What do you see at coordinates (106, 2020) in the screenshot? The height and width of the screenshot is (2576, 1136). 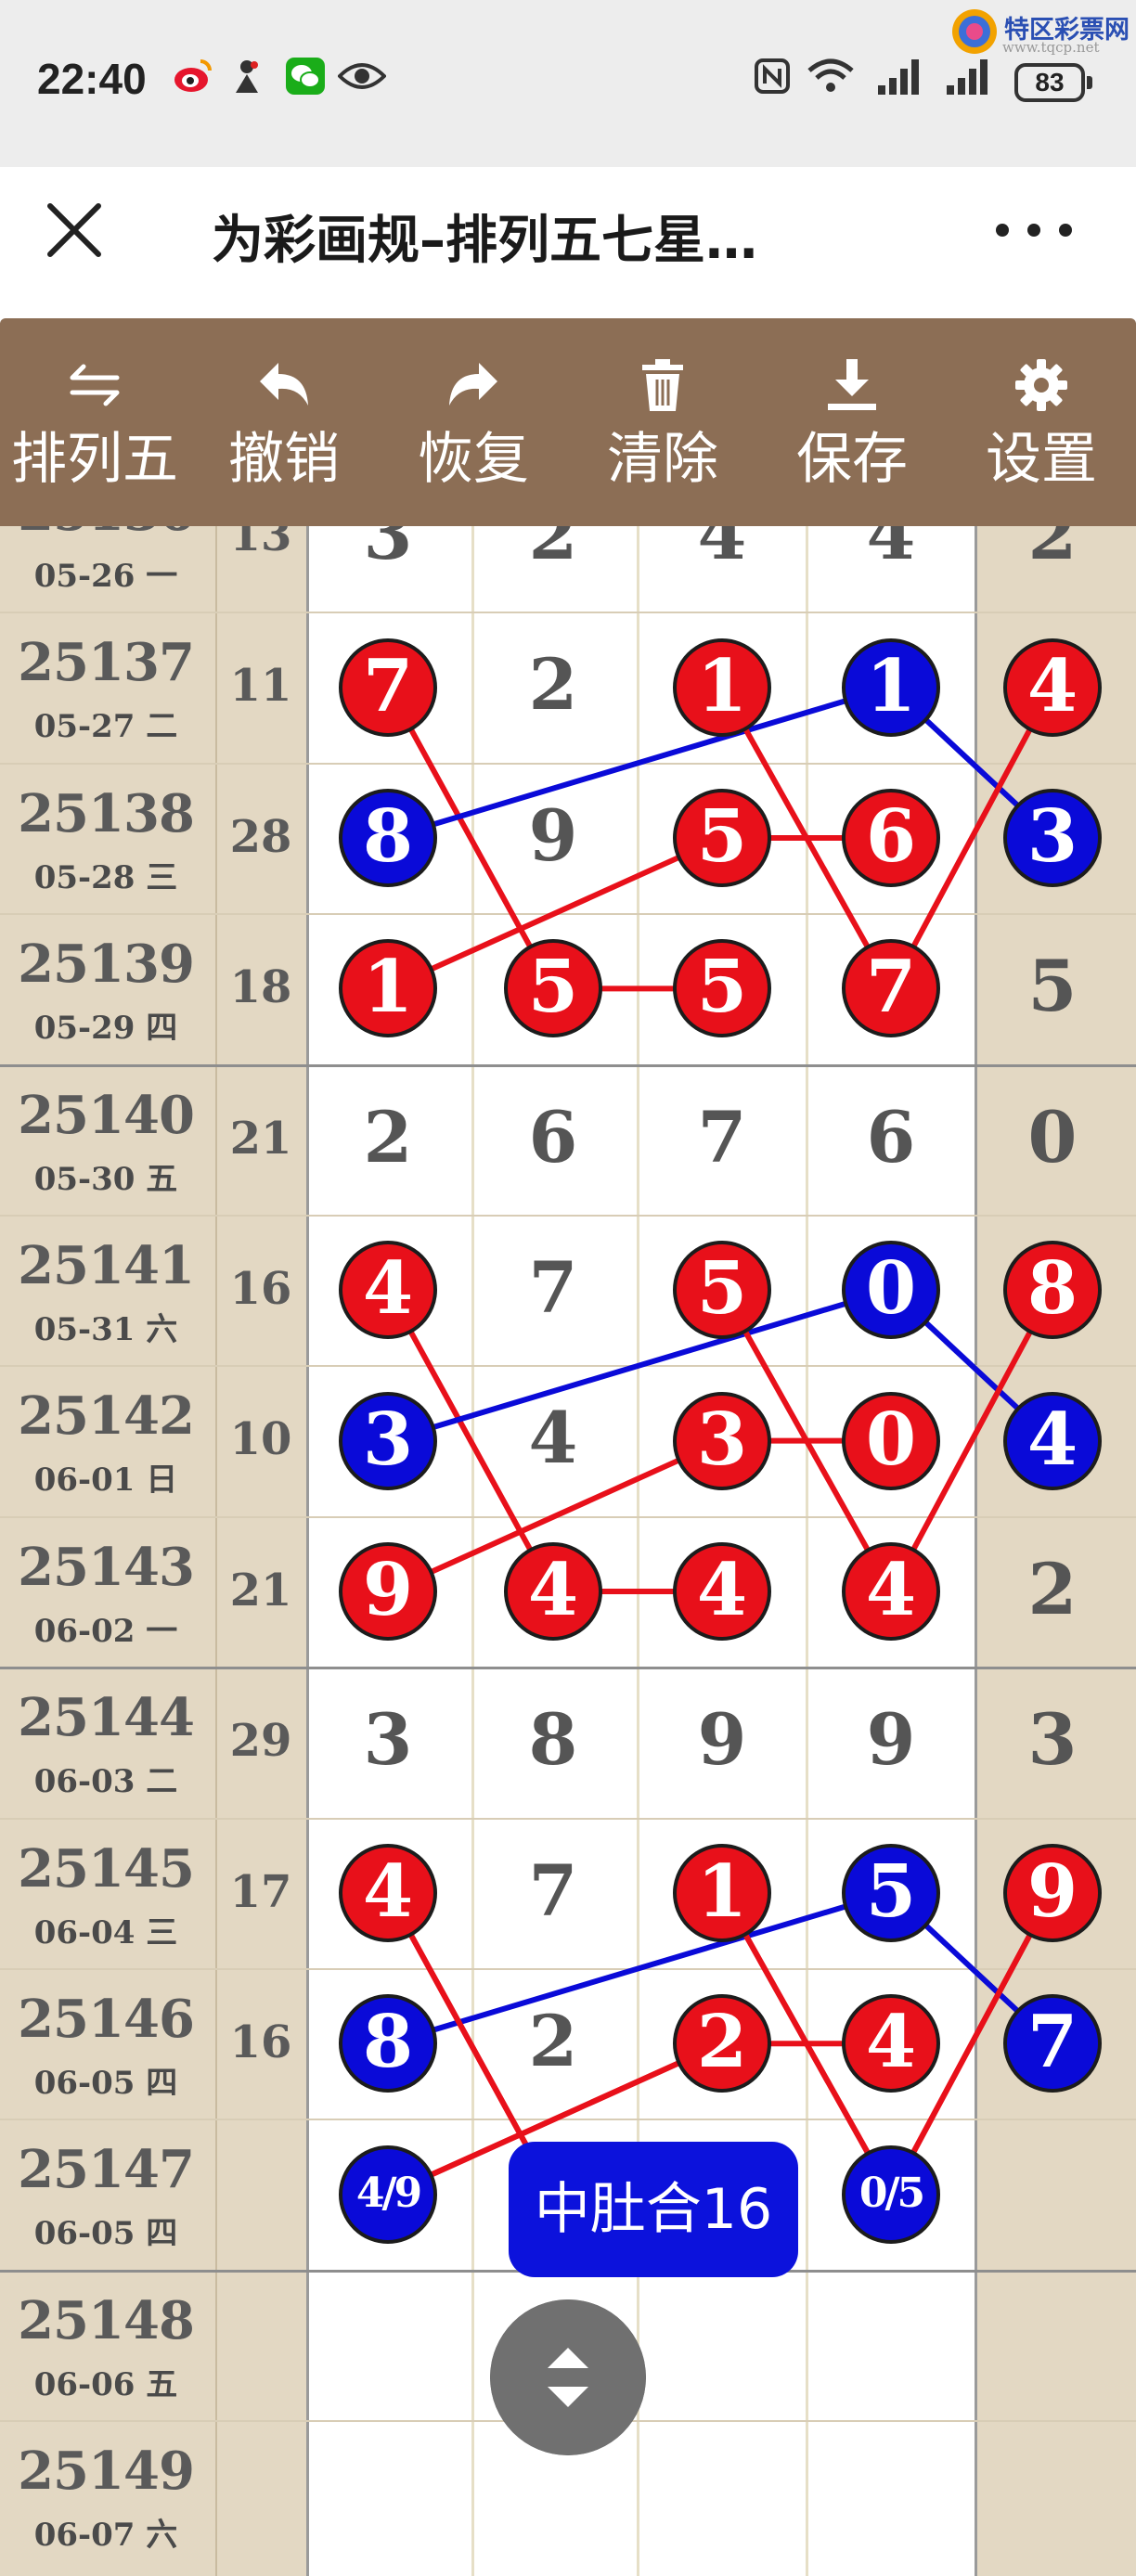 I see `issue-number: 25146` at bounding box center [106, 2020].